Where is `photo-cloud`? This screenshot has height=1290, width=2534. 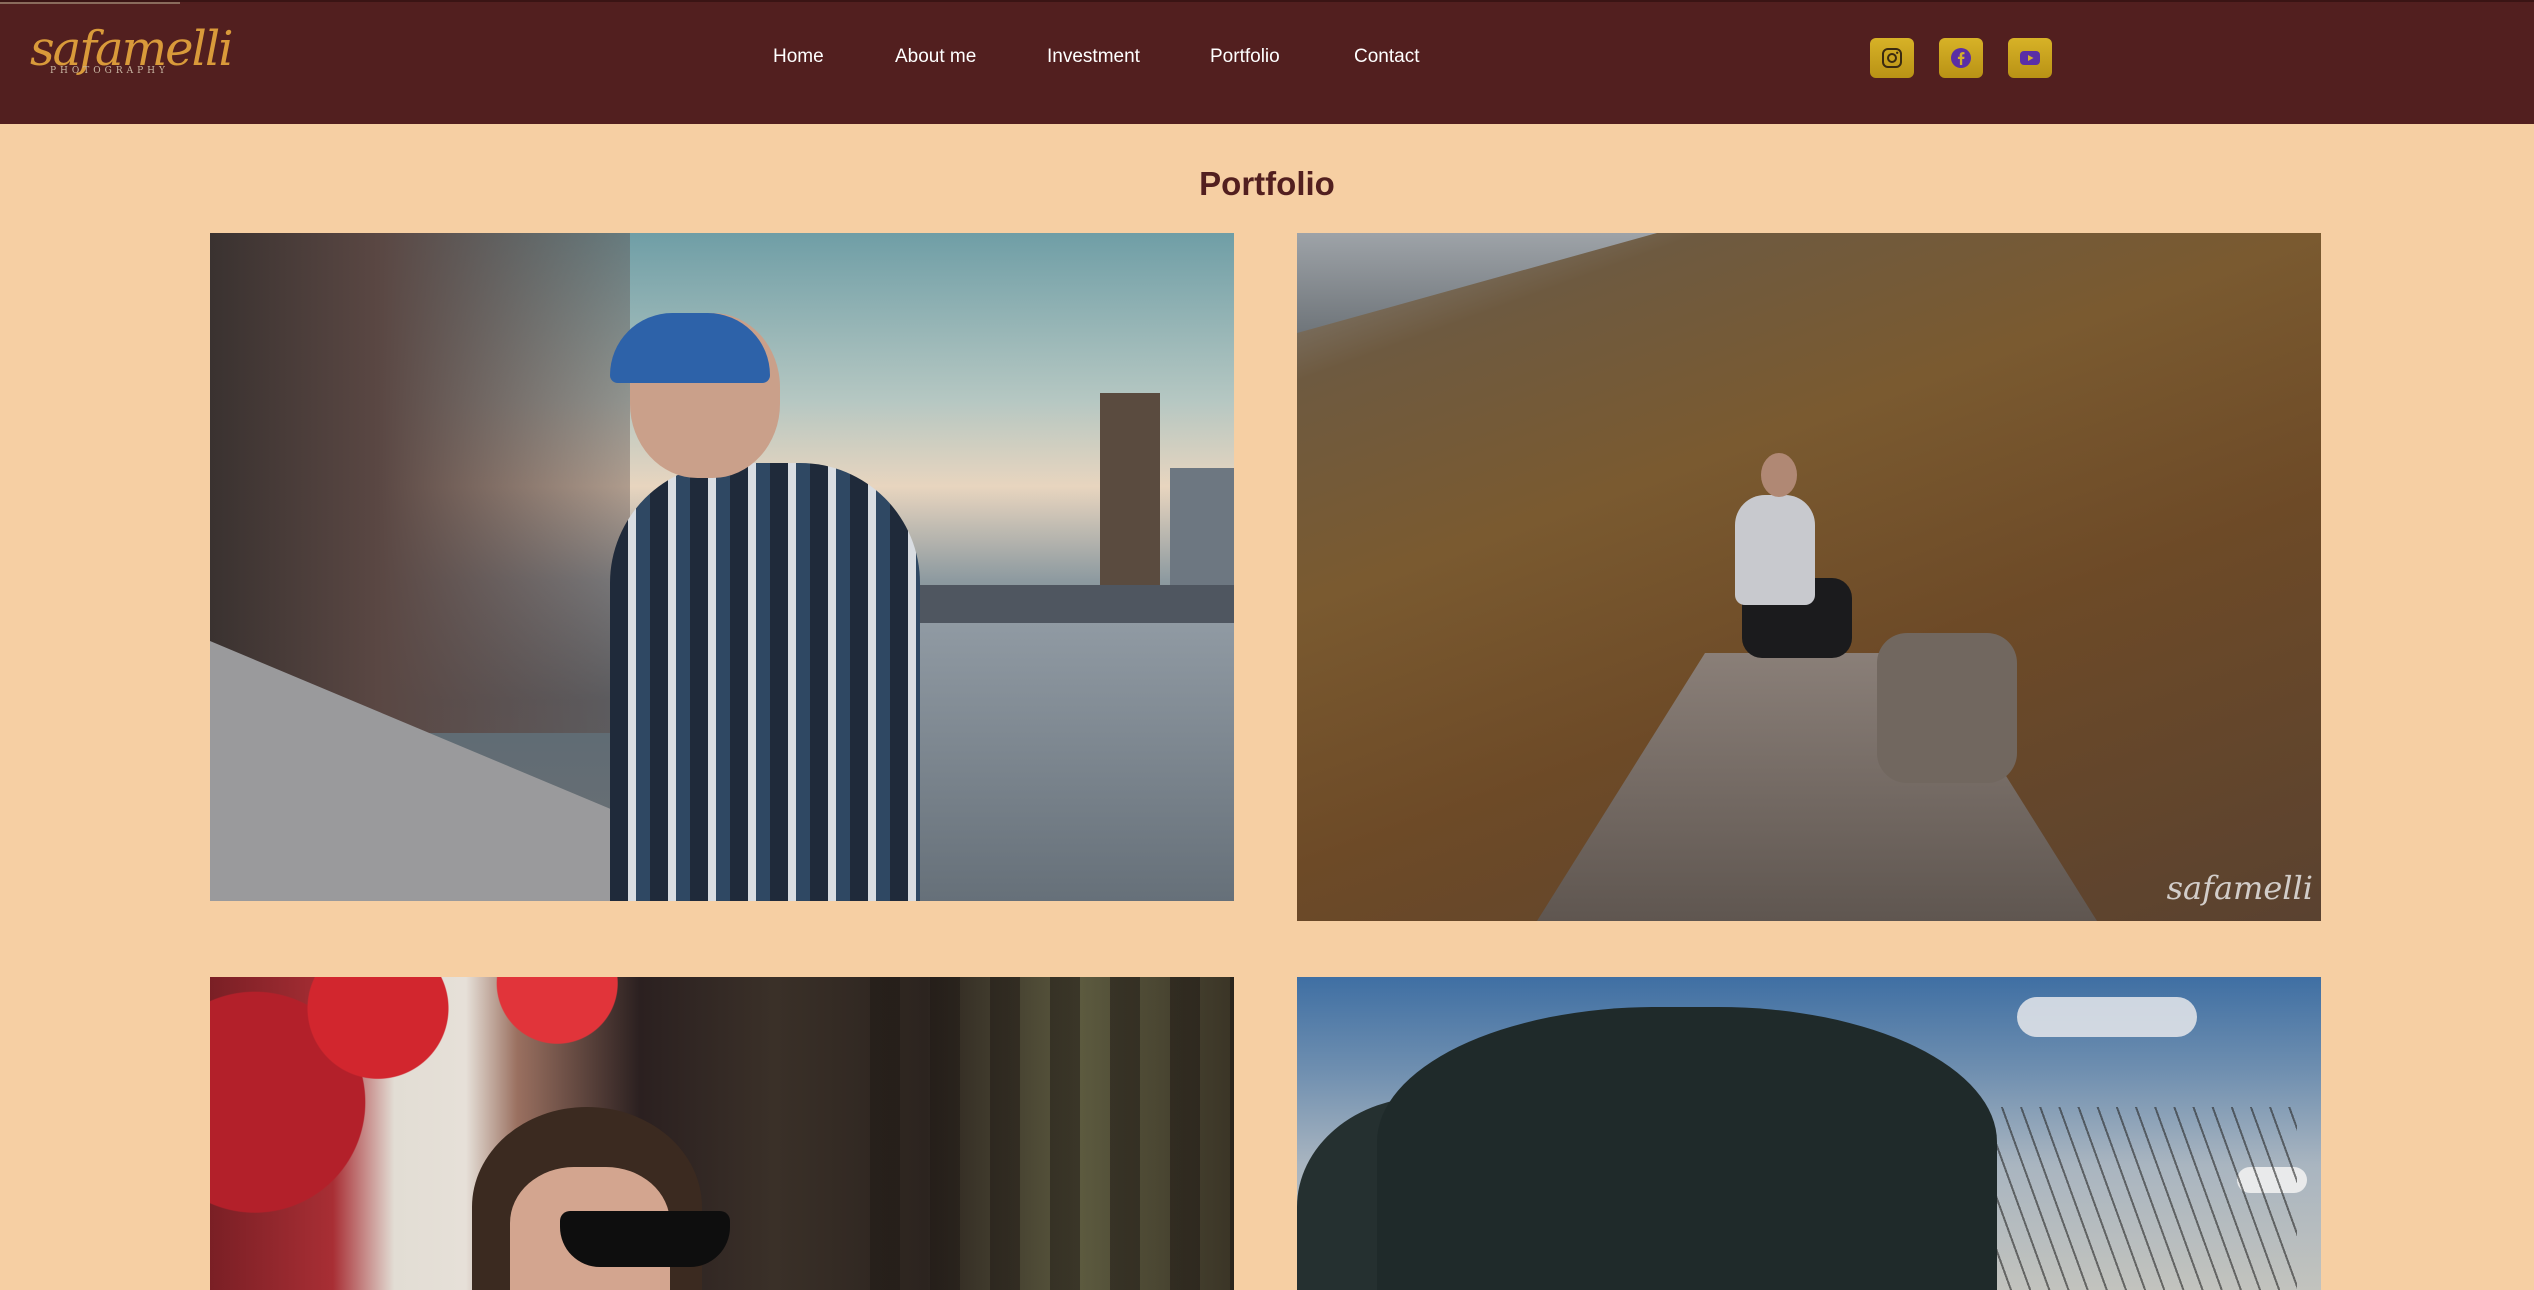
photo-cloud is located at coordinates (2107, 1017).